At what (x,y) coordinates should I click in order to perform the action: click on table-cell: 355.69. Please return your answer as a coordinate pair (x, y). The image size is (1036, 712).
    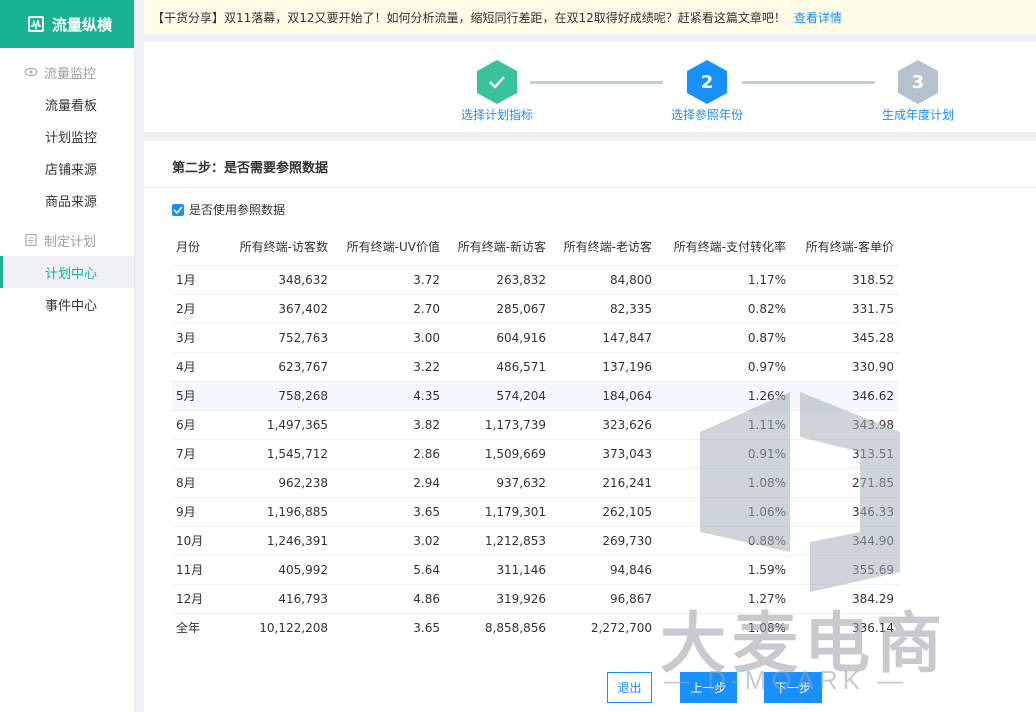
    Looking at the image, I should click on (844, 569).